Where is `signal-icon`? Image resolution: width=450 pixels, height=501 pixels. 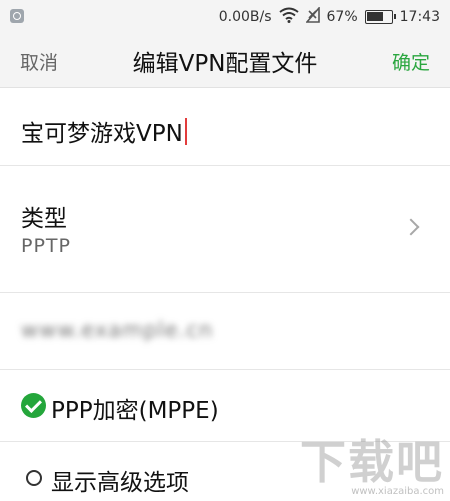 signal-icon is located at coordinates (312, 16).